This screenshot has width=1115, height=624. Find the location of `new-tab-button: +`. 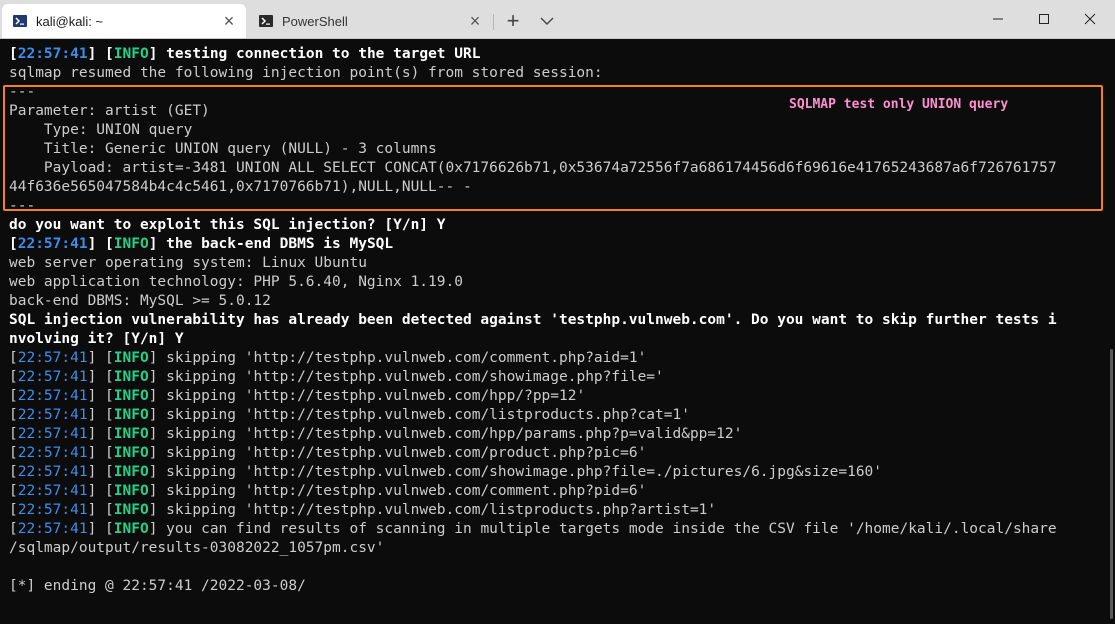

new-tab-button: + is located at coordinates (513, 21).